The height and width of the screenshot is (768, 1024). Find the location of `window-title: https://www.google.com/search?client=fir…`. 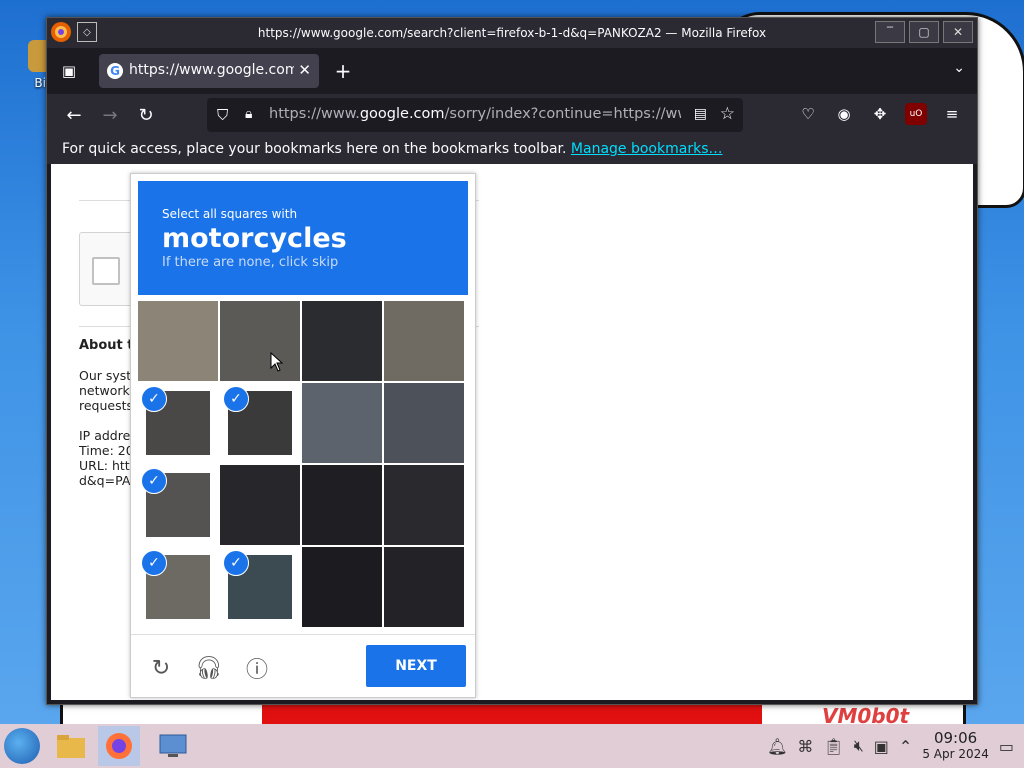

window-title: https://www.google.com/search?client=fir… is located at coordinates (512, 33).